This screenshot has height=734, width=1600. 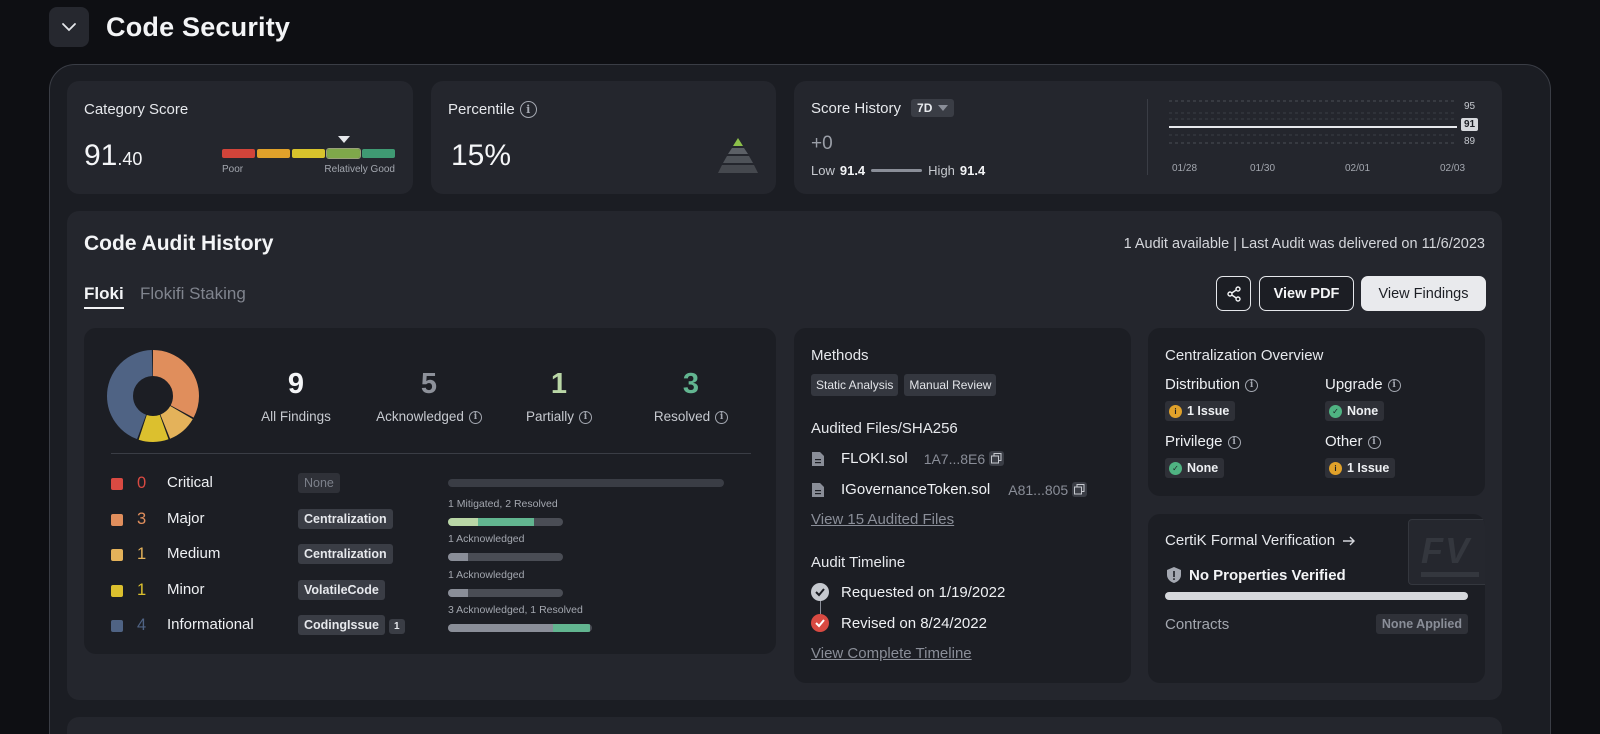 What do you see at coordinates (481, 155) in the screenshot?
I see `percentile-value: 15%` at bounding box center [481, 155].